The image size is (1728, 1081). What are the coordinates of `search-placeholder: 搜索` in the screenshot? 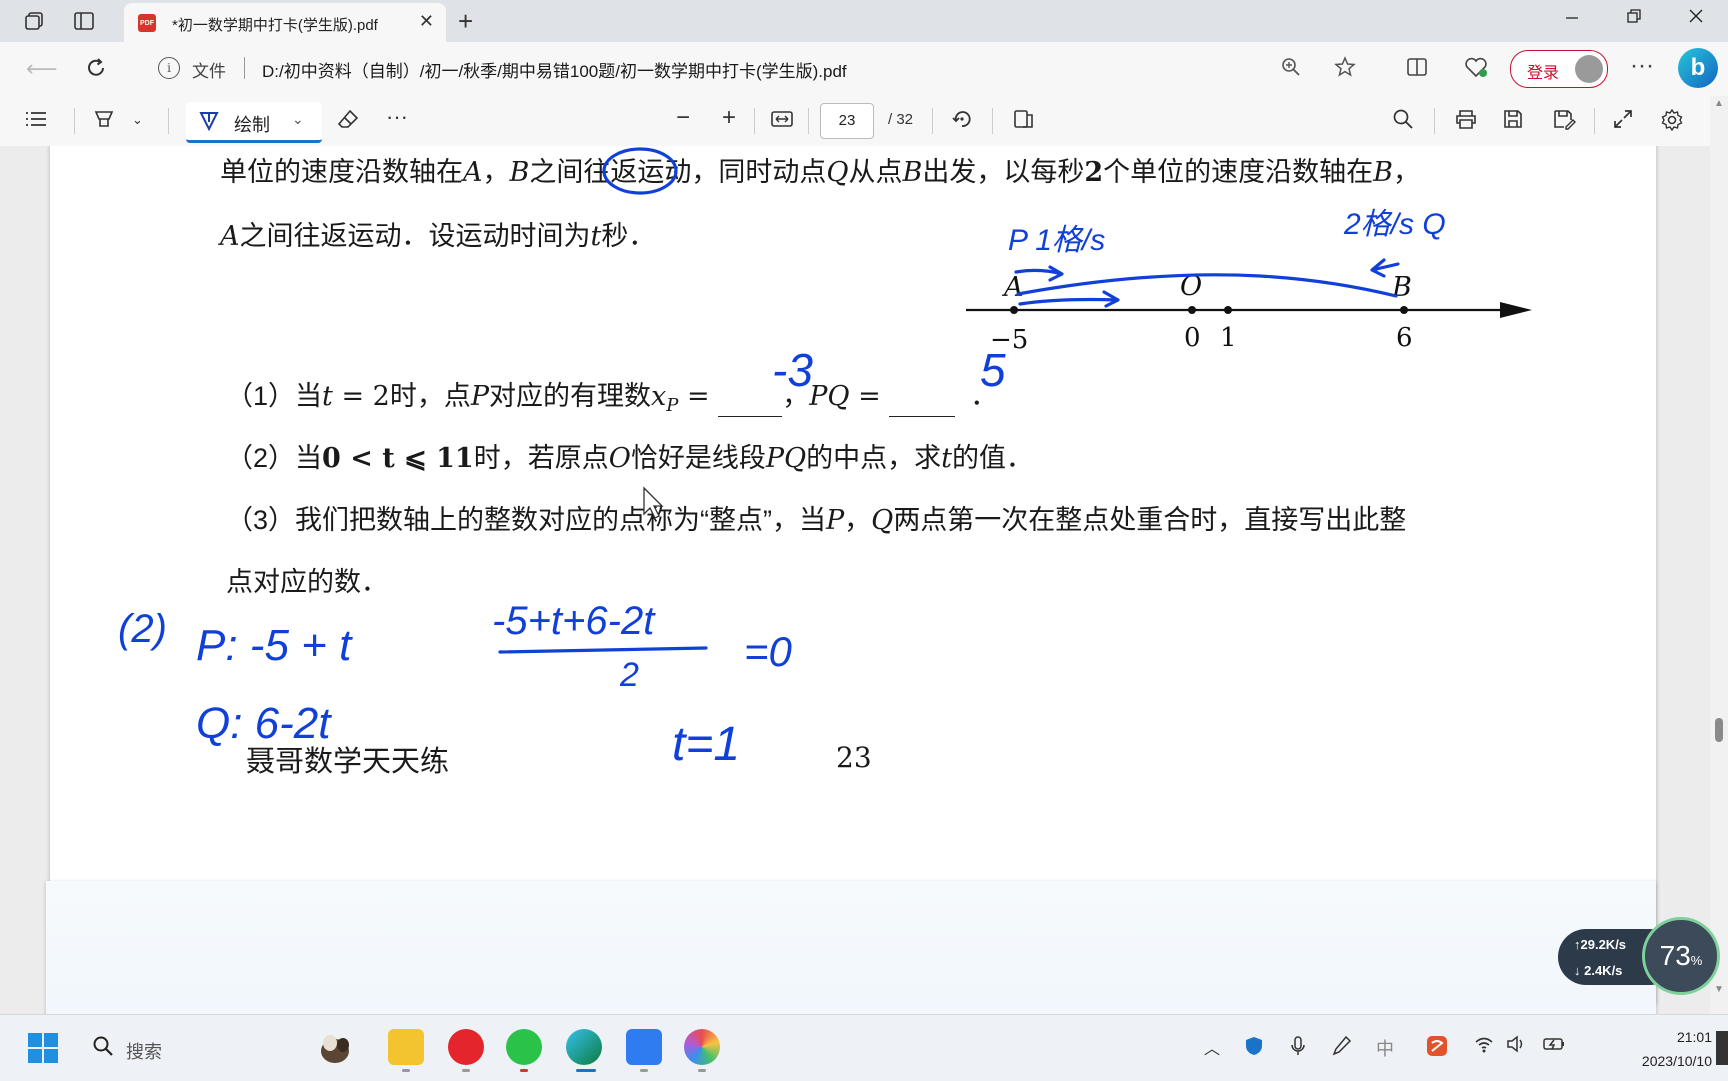 It's located at (144, 1052).